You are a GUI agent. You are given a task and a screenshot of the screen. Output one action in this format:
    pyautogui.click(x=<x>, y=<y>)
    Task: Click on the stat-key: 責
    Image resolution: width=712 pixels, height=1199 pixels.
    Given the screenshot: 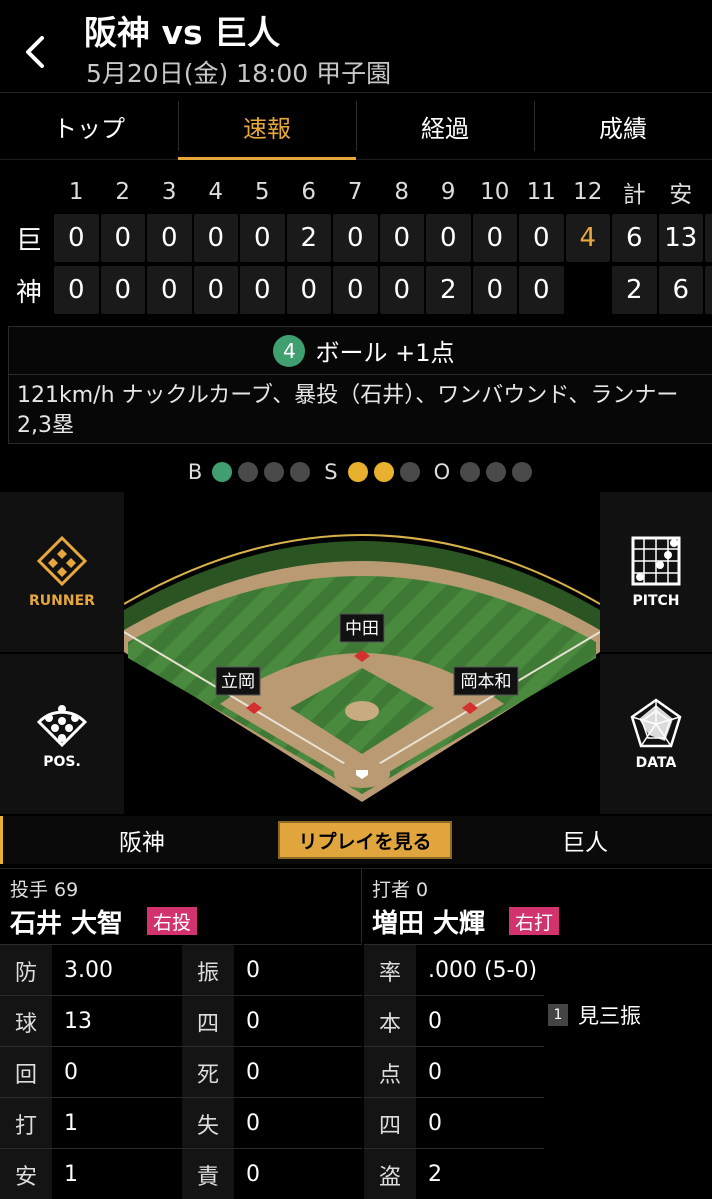 What is the action you would take?
    pyautogui.click(x=208, y=1174)
    